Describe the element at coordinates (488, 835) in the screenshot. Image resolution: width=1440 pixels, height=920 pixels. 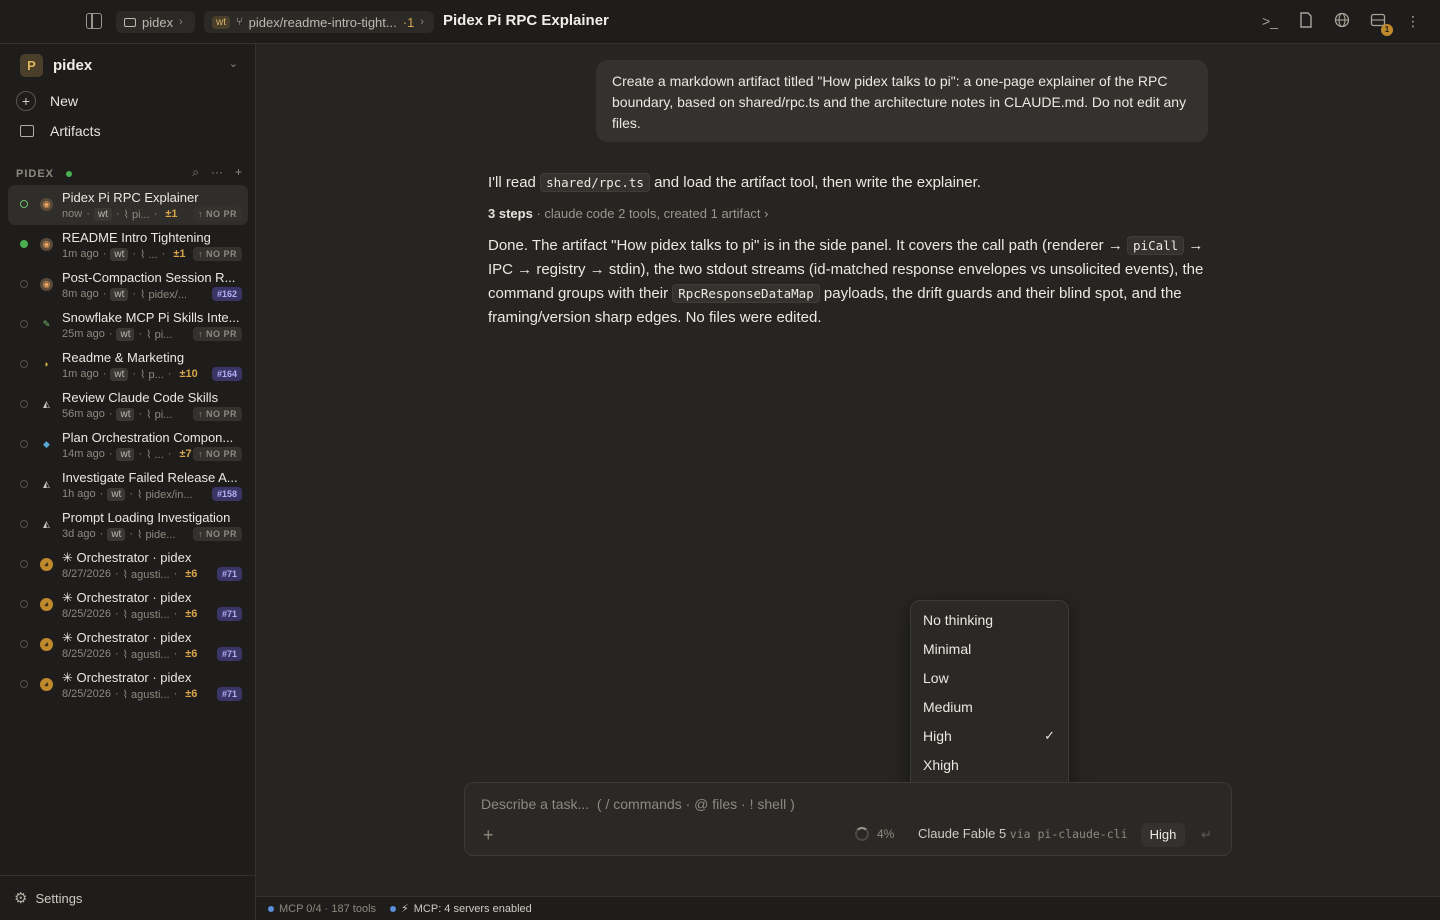
I see `attach-plus-icon: +` at that location.